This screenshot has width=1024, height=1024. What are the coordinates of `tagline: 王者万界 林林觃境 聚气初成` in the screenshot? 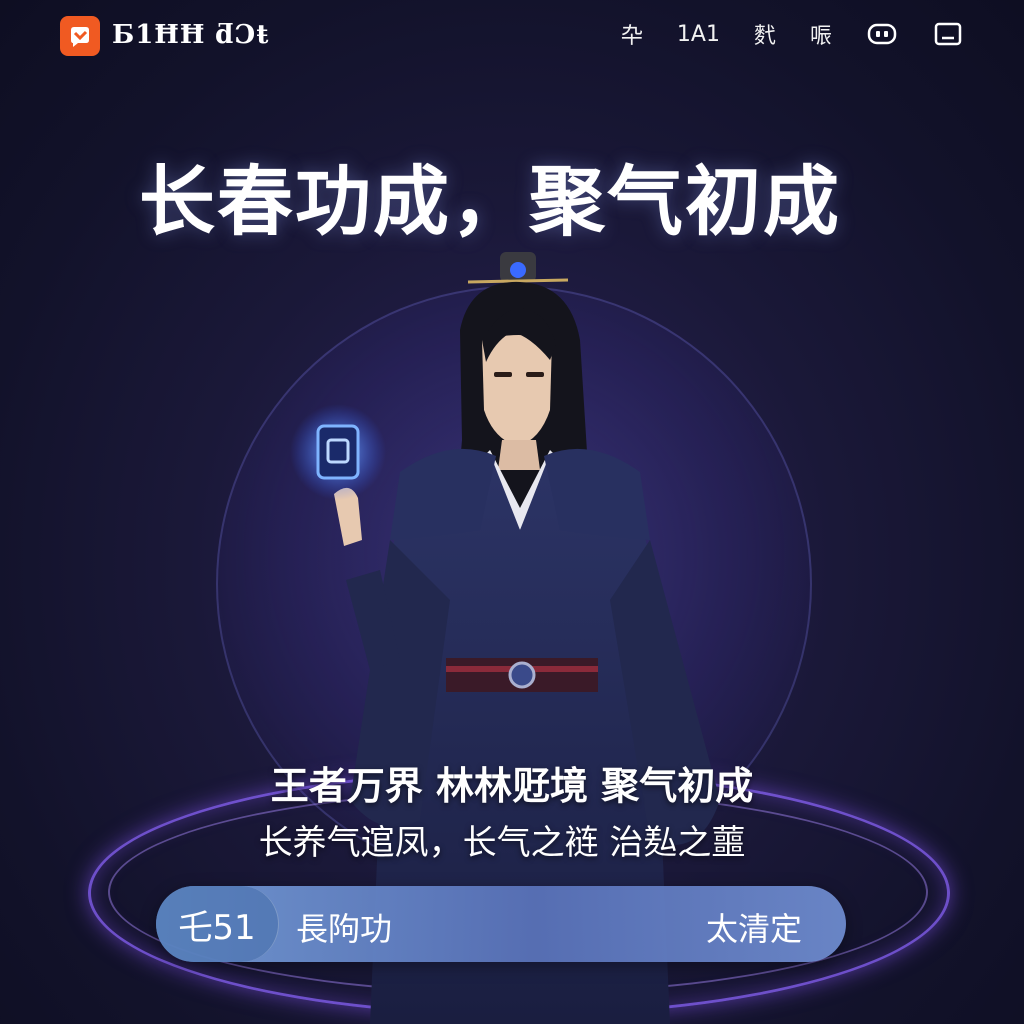 It's located at (512, 786).